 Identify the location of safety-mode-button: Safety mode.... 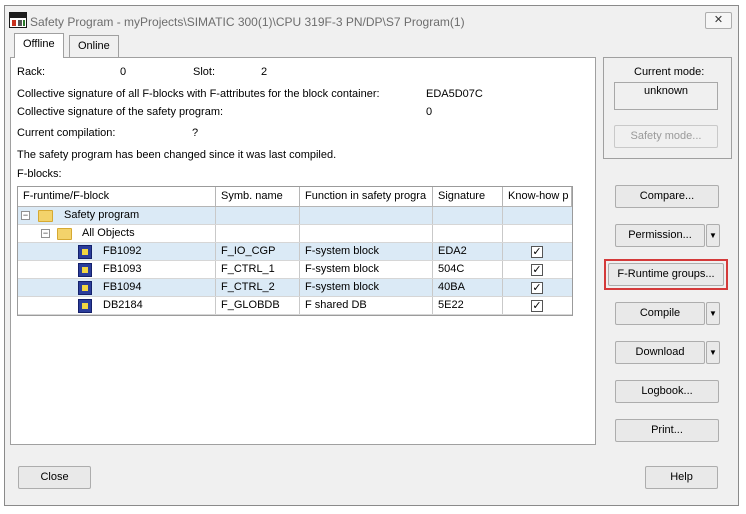
(666, 136).